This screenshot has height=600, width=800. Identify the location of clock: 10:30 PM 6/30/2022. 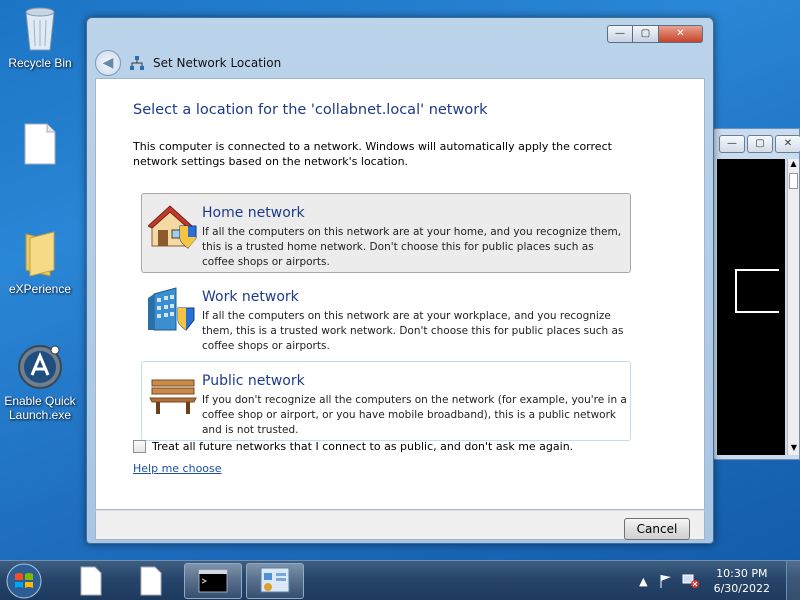
(742, 581).